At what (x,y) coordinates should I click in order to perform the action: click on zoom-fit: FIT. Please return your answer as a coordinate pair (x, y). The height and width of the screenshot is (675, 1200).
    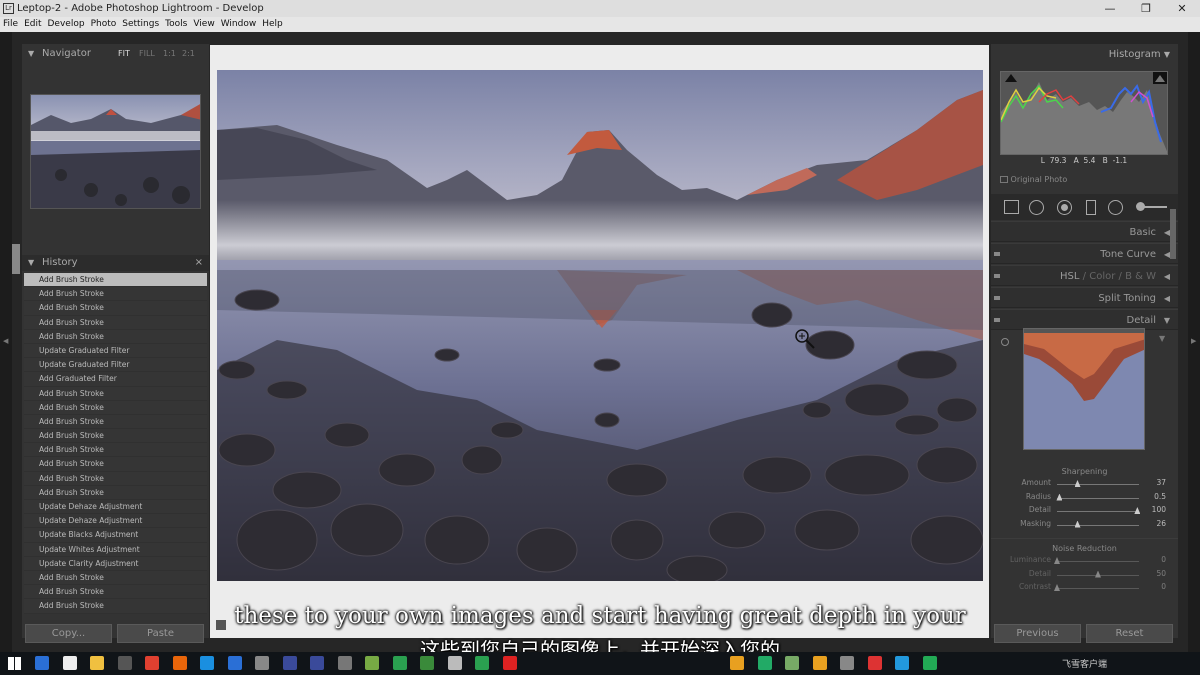
    Looking at the image, I should click on (124, 54).